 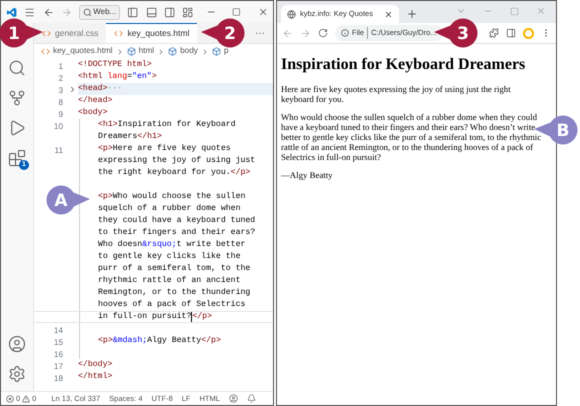 What do you see at coordinates (226, 51) in the screenshot?
I see `breadcrumb-item: p` at bounding box center [226, 51].